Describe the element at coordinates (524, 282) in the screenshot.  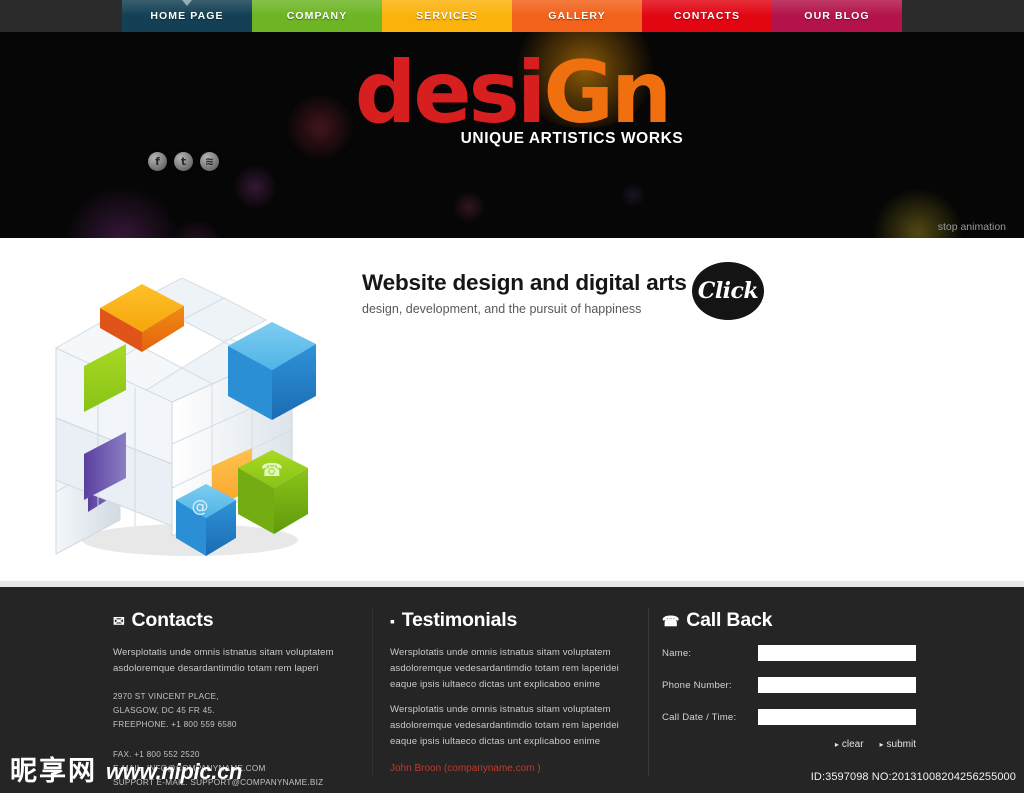
I see `page-title: Website design and digital arts` at that location.